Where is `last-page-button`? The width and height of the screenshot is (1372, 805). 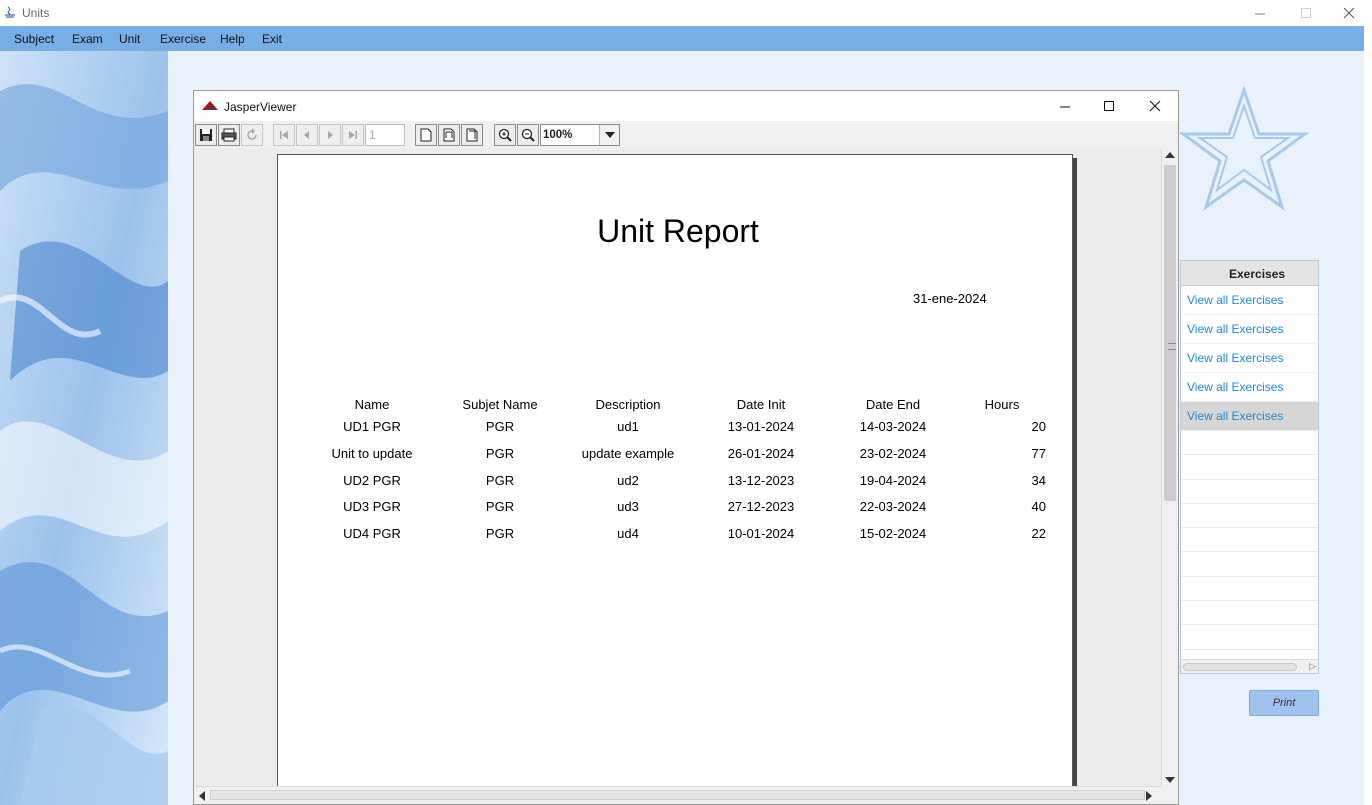
last-page-button is located at coordinates (353, 135).